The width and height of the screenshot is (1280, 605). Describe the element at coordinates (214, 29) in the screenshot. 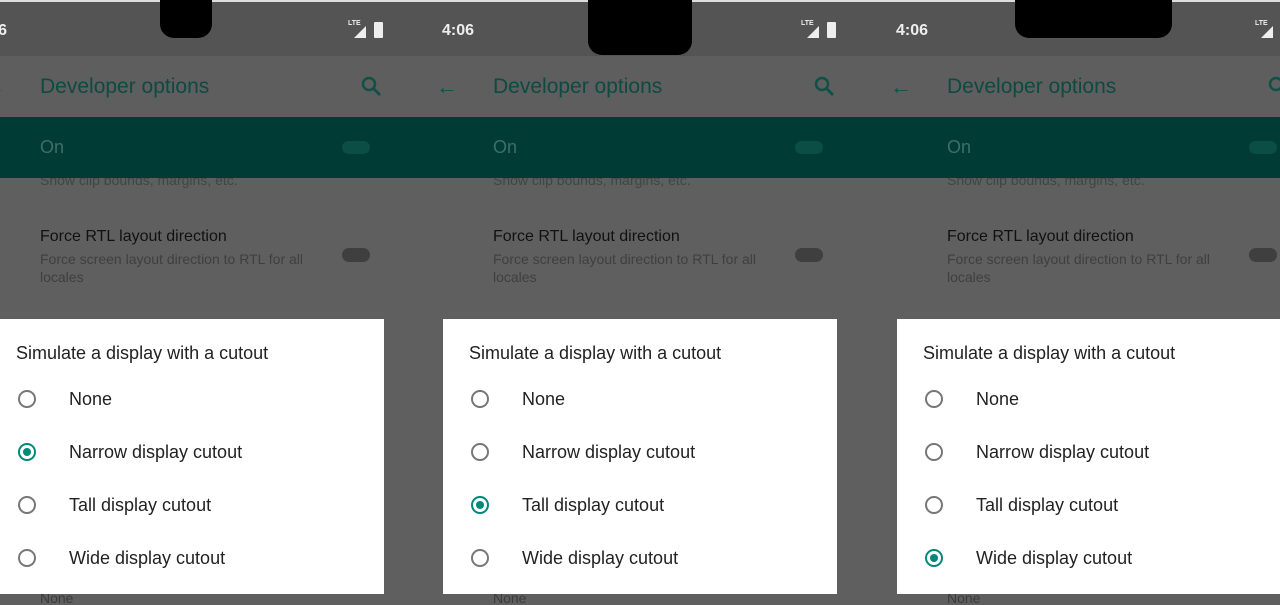

I see `status-bar: 4:06 LTE` at that location.